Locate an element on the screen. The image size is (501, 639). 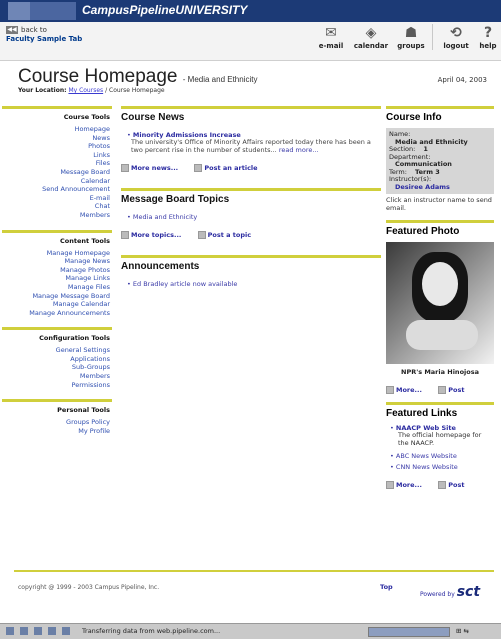
sidebar-item-manage-files: Manage Files is located at coordinates (56, 287).